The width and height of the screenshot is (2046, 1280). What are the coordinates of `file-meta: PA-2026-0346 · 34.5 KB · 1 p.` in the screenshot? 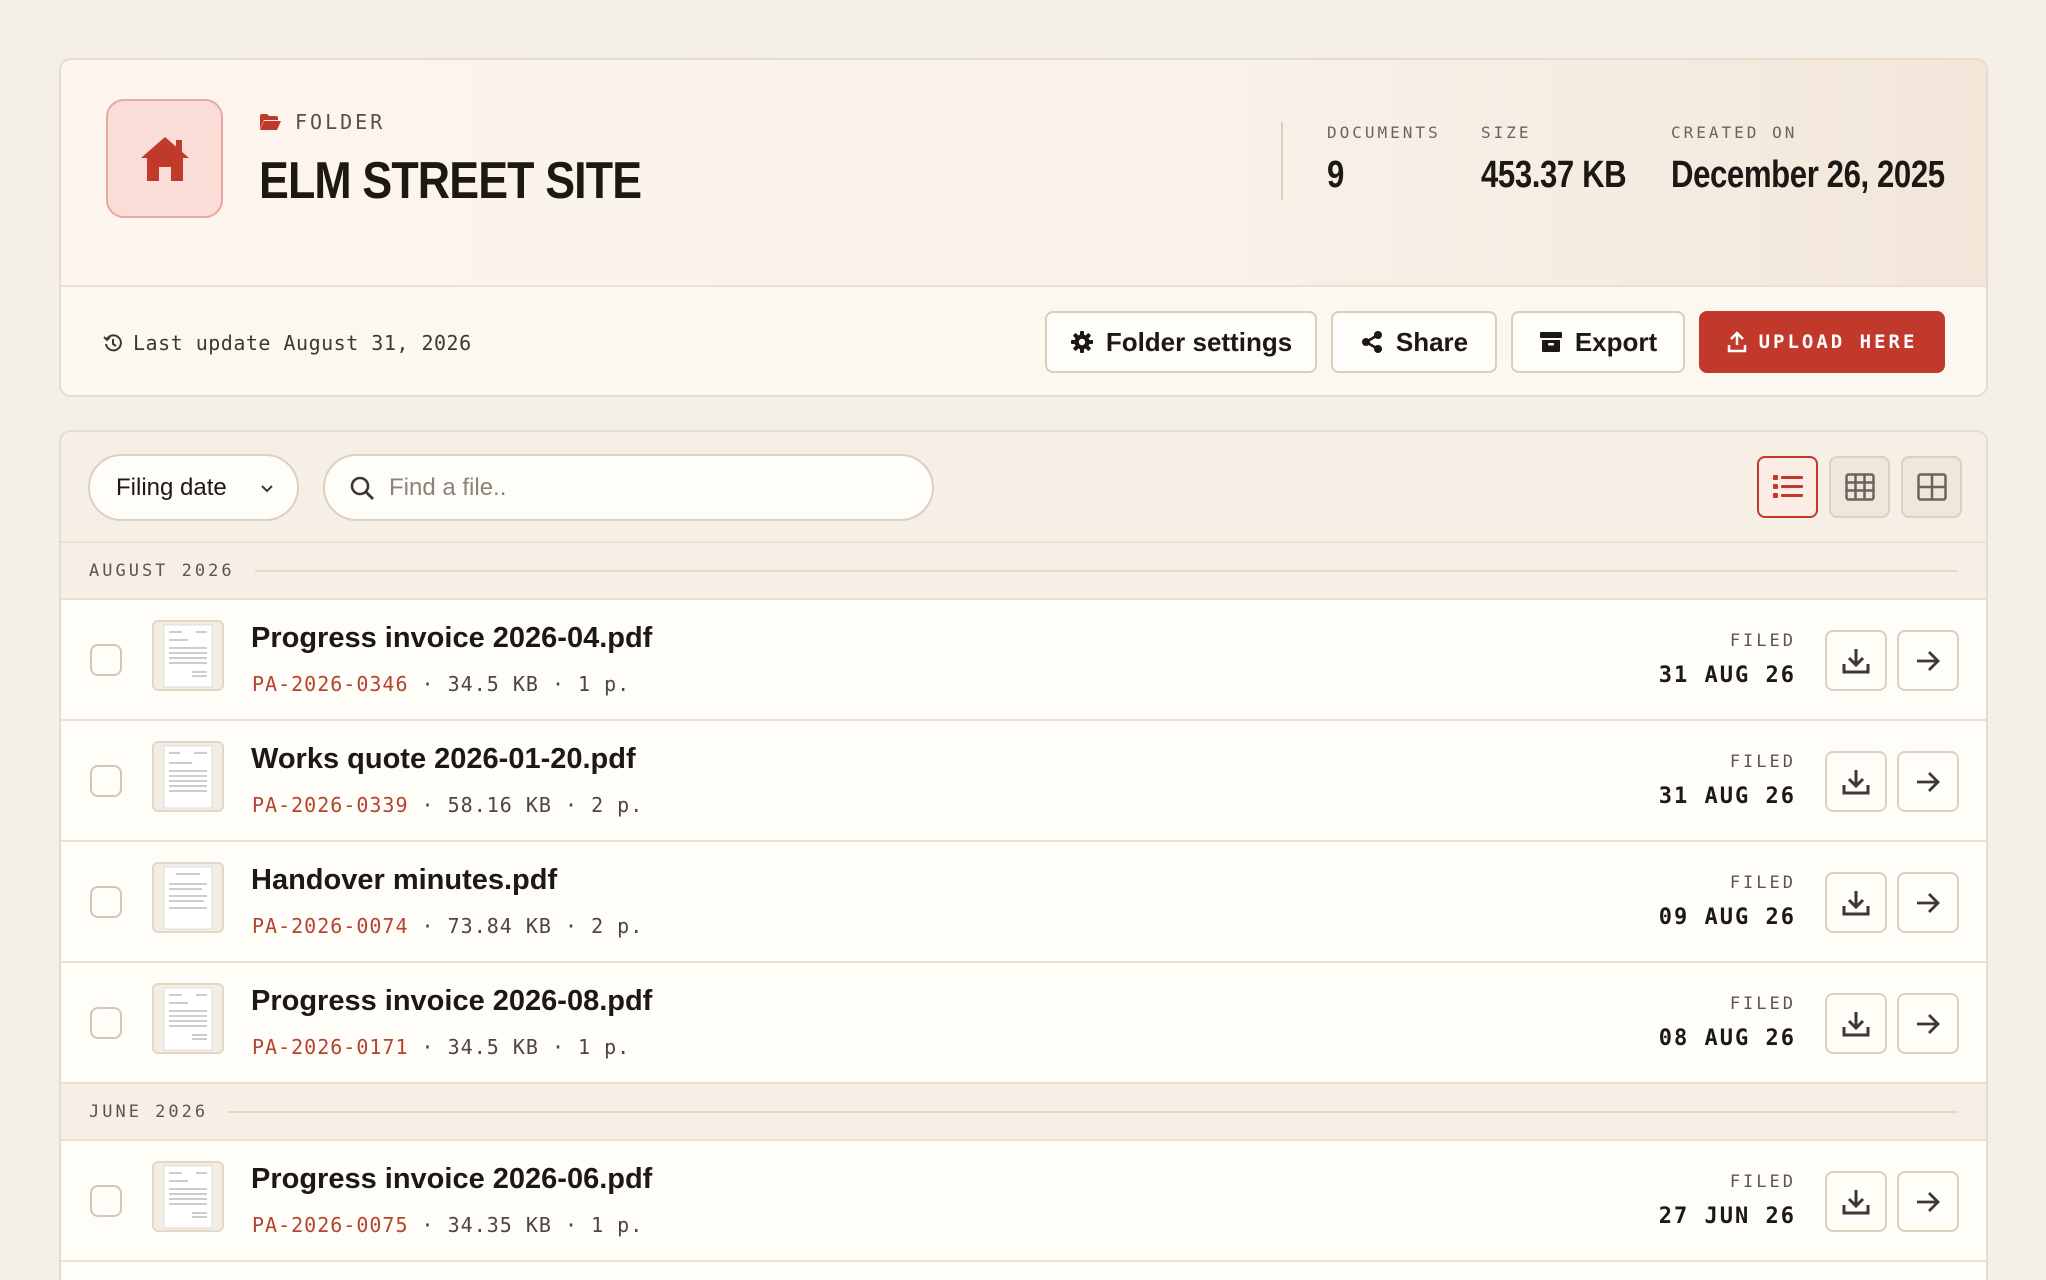 It's located at (441, 684).